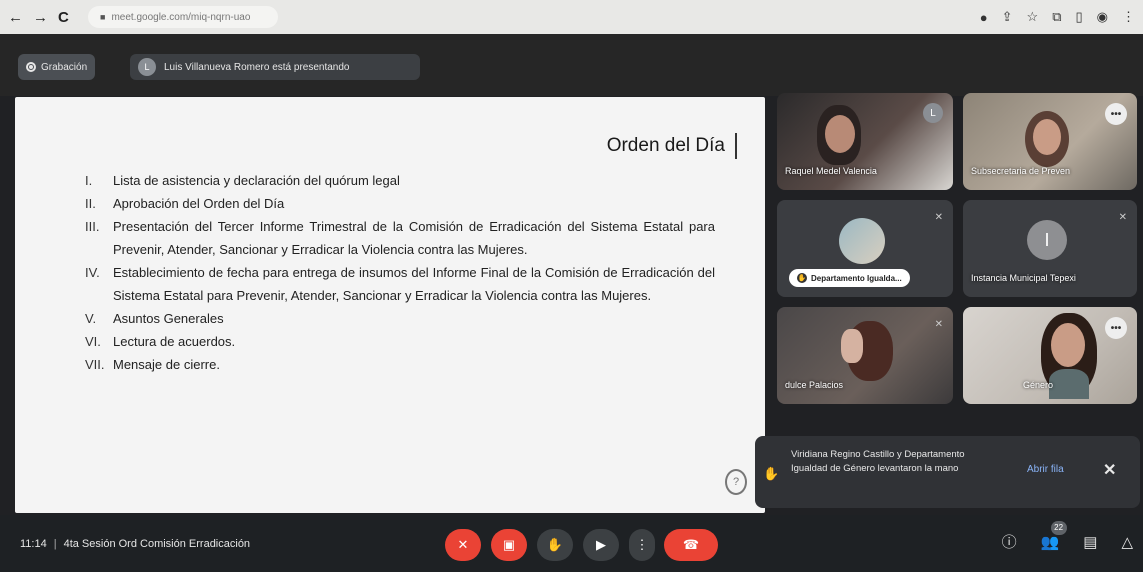 This screenshot has height=572, width=1143. What do you see at coordinates (865, 141) in the screenshot?
I see `participant-tile: L Raquel Medel Valencia` at bounding box center [865, 141].